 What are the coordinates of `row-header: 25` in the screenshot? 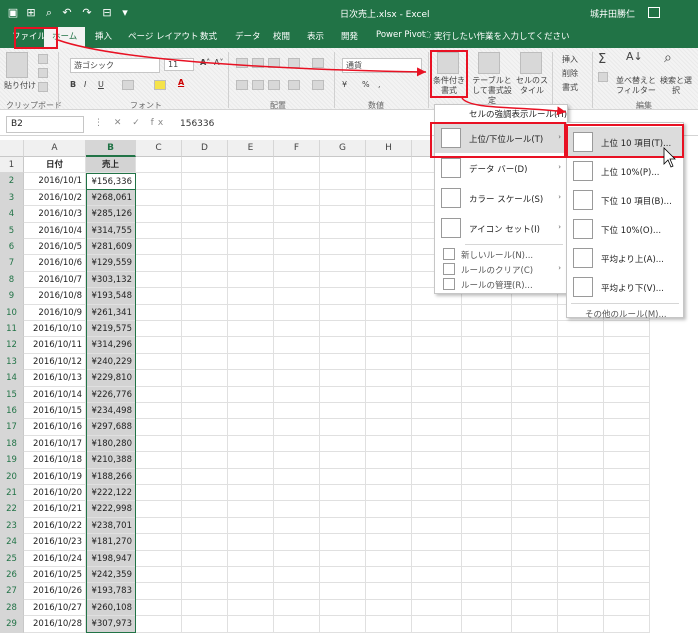 It's located at (12, 558).